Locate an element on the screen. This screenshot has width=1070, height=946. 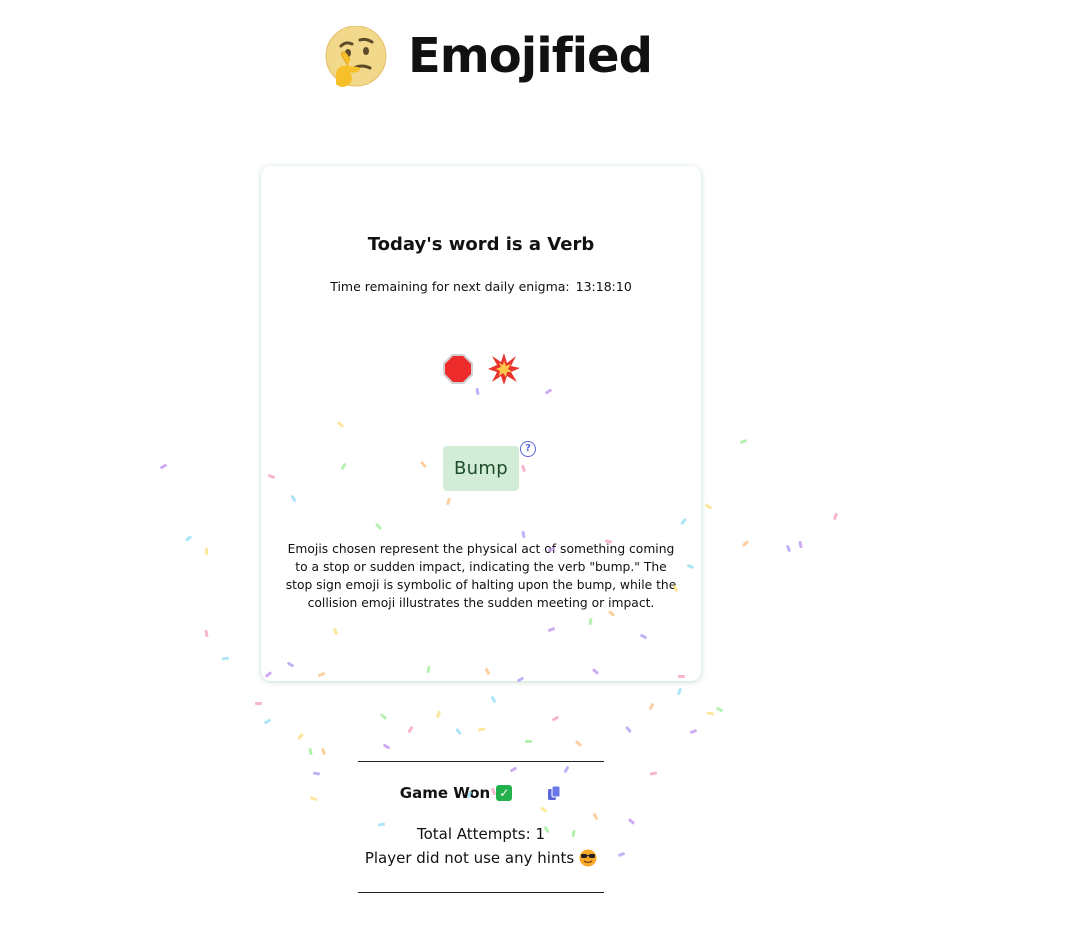
hints-text: Player did not use any hints is located at coordinates (469, 858).